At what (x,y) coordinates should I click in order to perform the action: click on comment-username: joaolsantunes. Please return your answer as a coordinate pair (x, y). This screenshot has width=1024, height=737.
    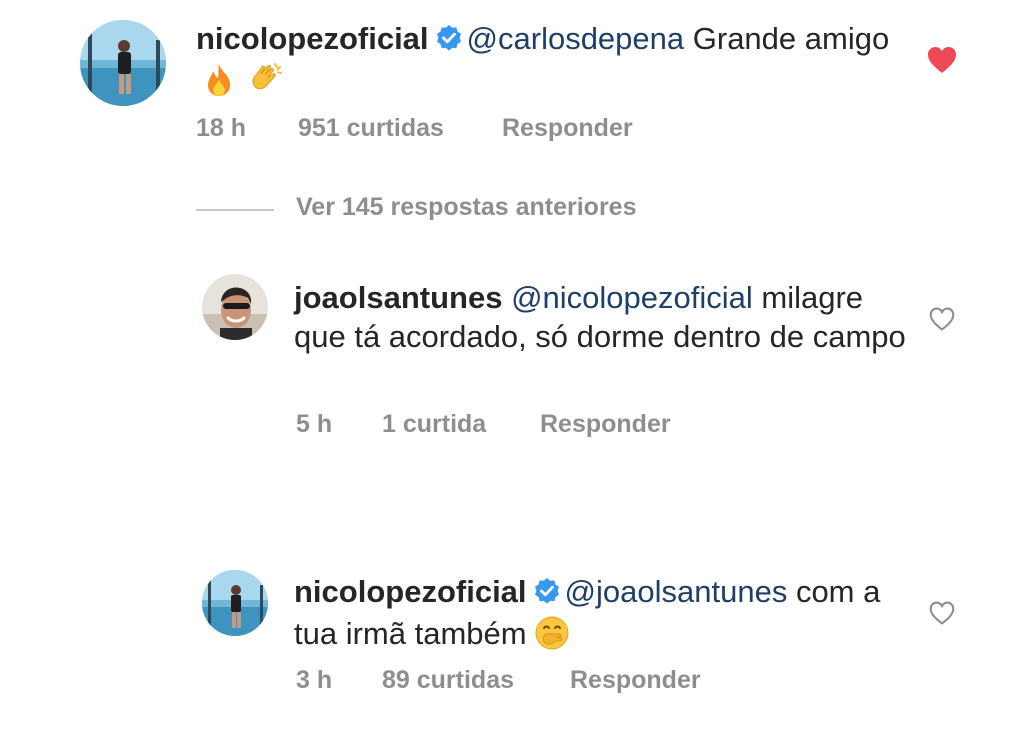
    Looking at the image, I should click on (398, 297).